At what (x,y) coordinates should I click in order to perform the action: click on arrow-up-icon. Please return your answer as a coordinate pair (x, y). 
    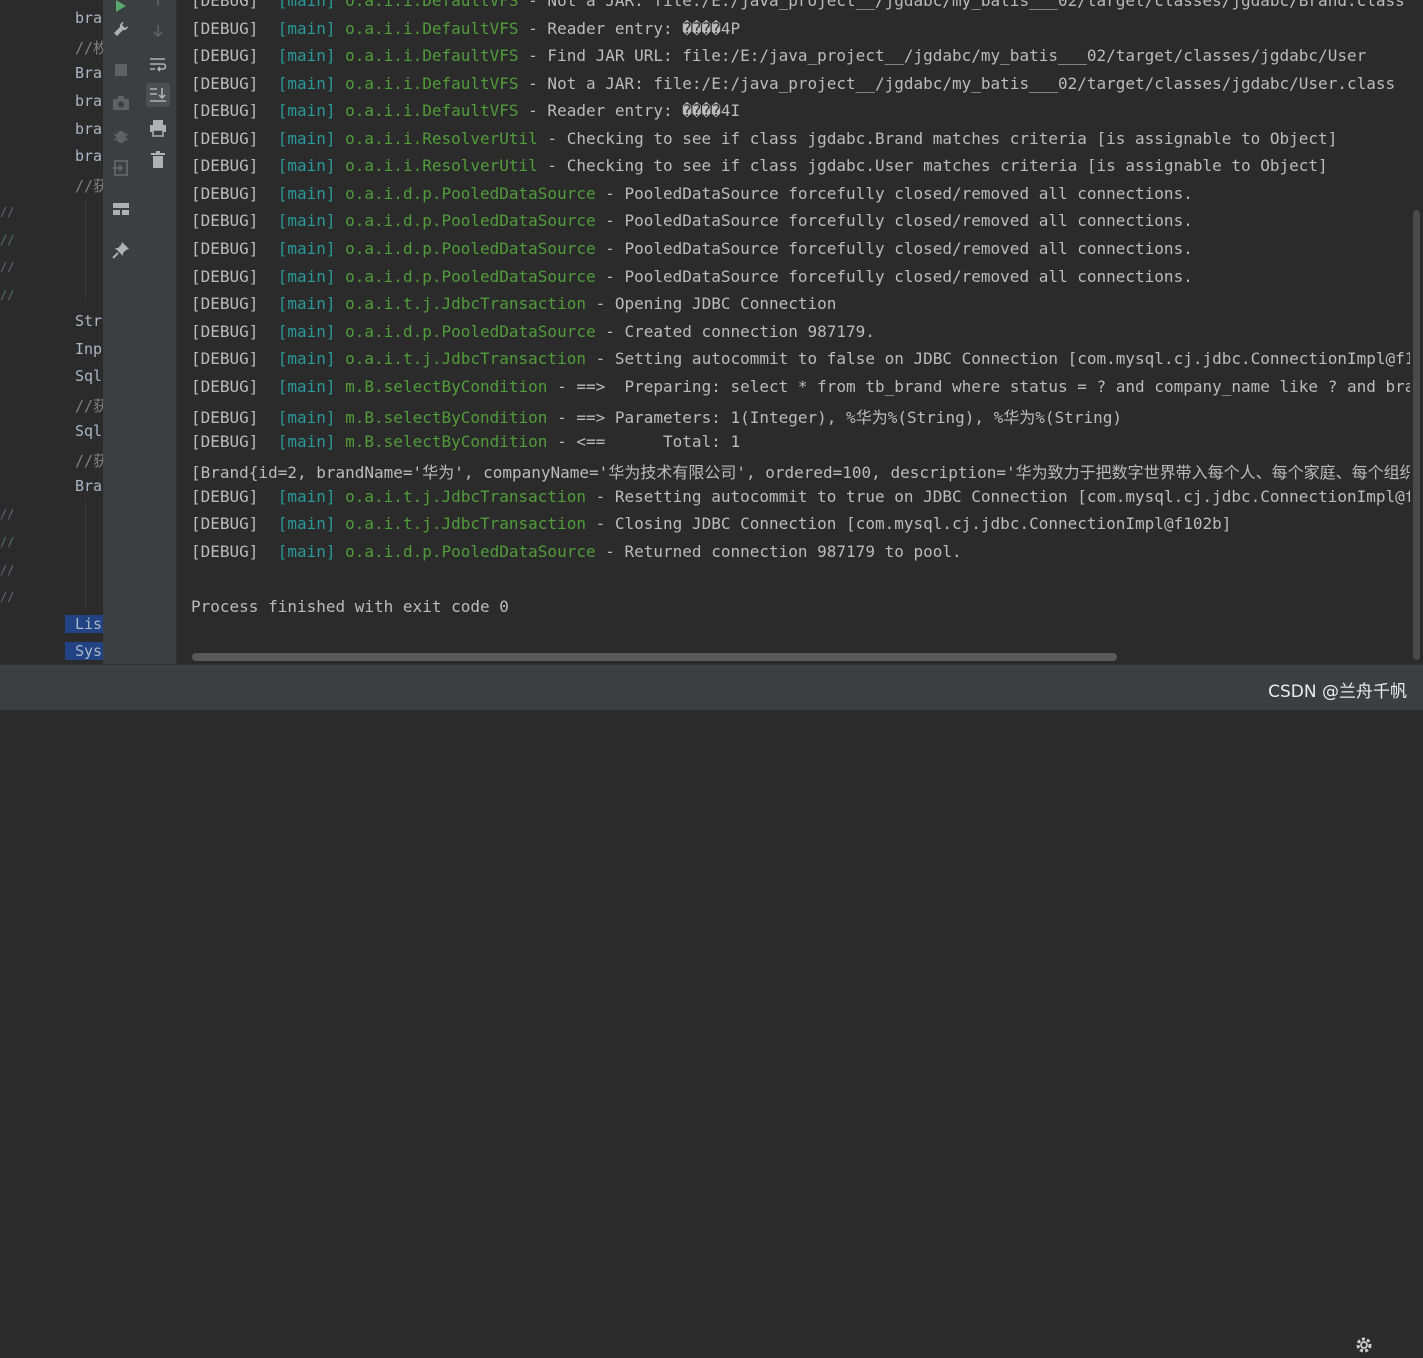
    Looking at the image, I should click on (158, 6).